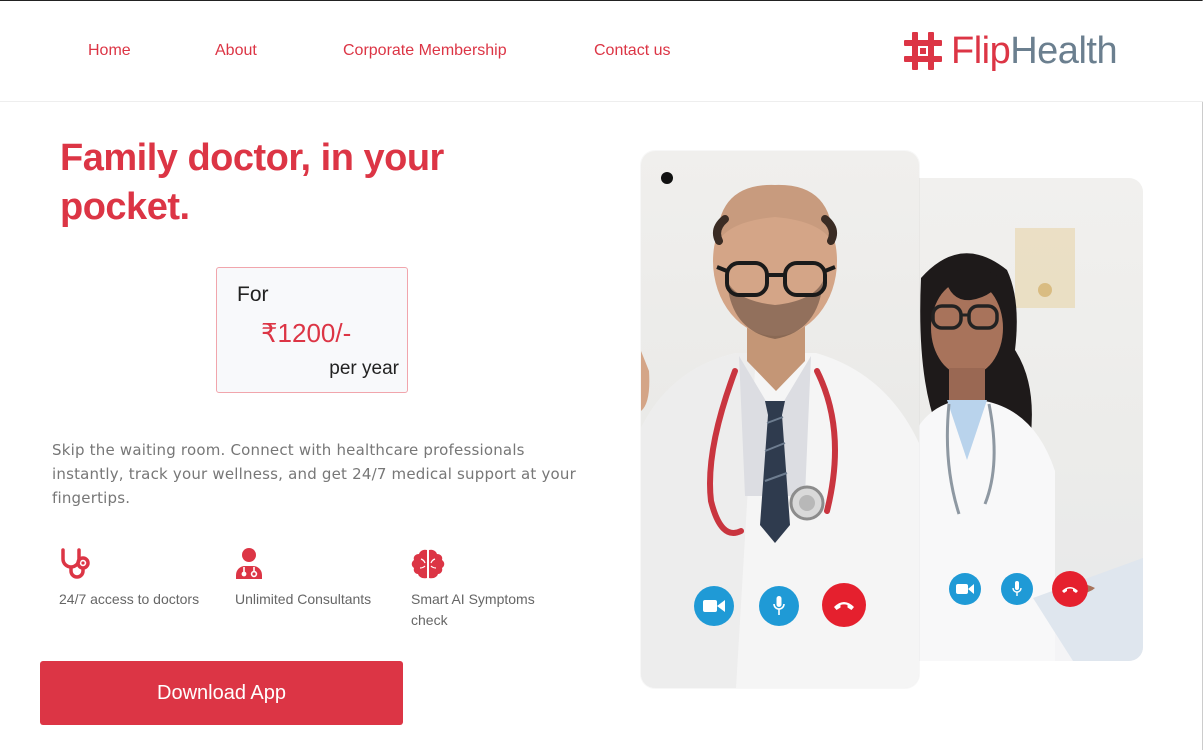  I want to click on price-amount: ₹1200/-, so click(306, 333).